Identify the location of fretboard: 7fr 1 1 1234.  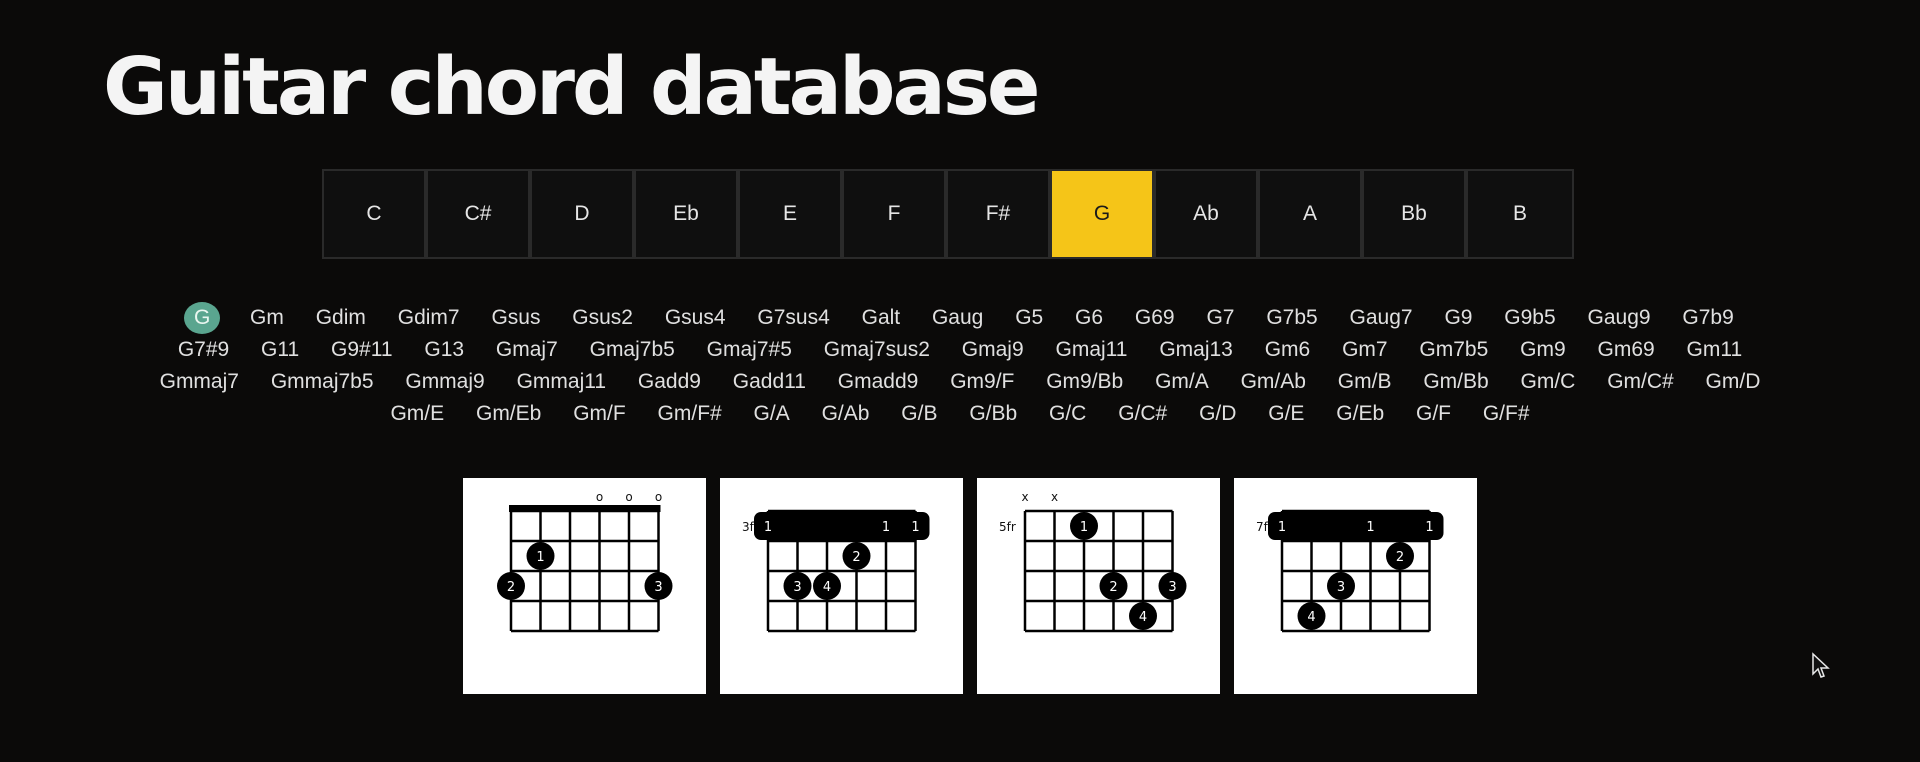
(1350, 571).